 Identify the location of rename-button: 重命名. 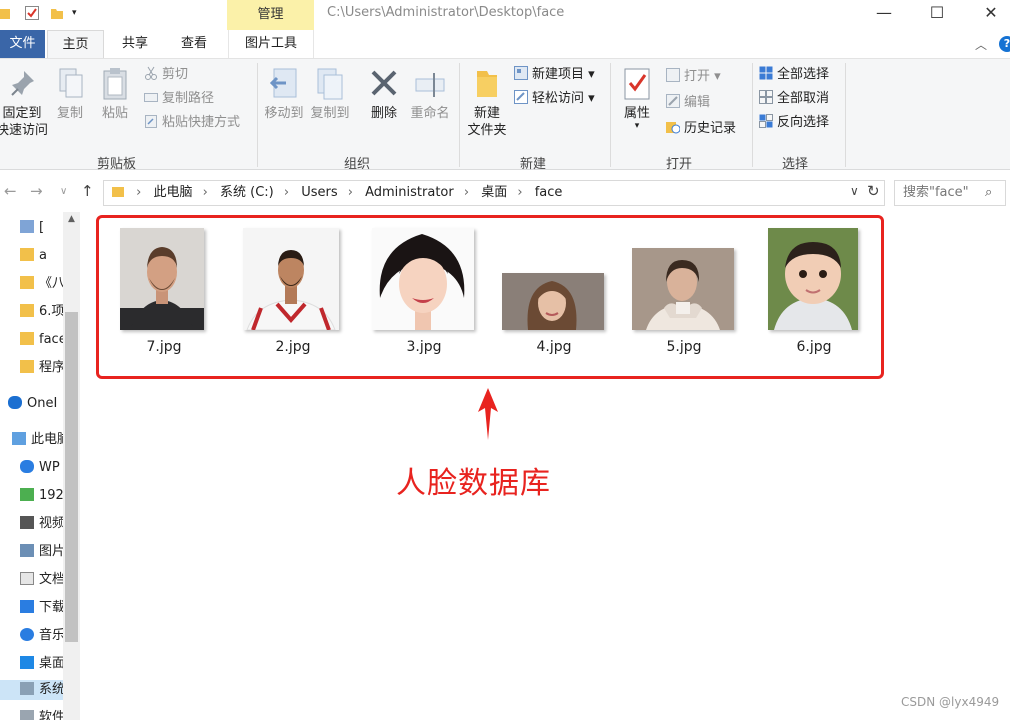
(430, 94).